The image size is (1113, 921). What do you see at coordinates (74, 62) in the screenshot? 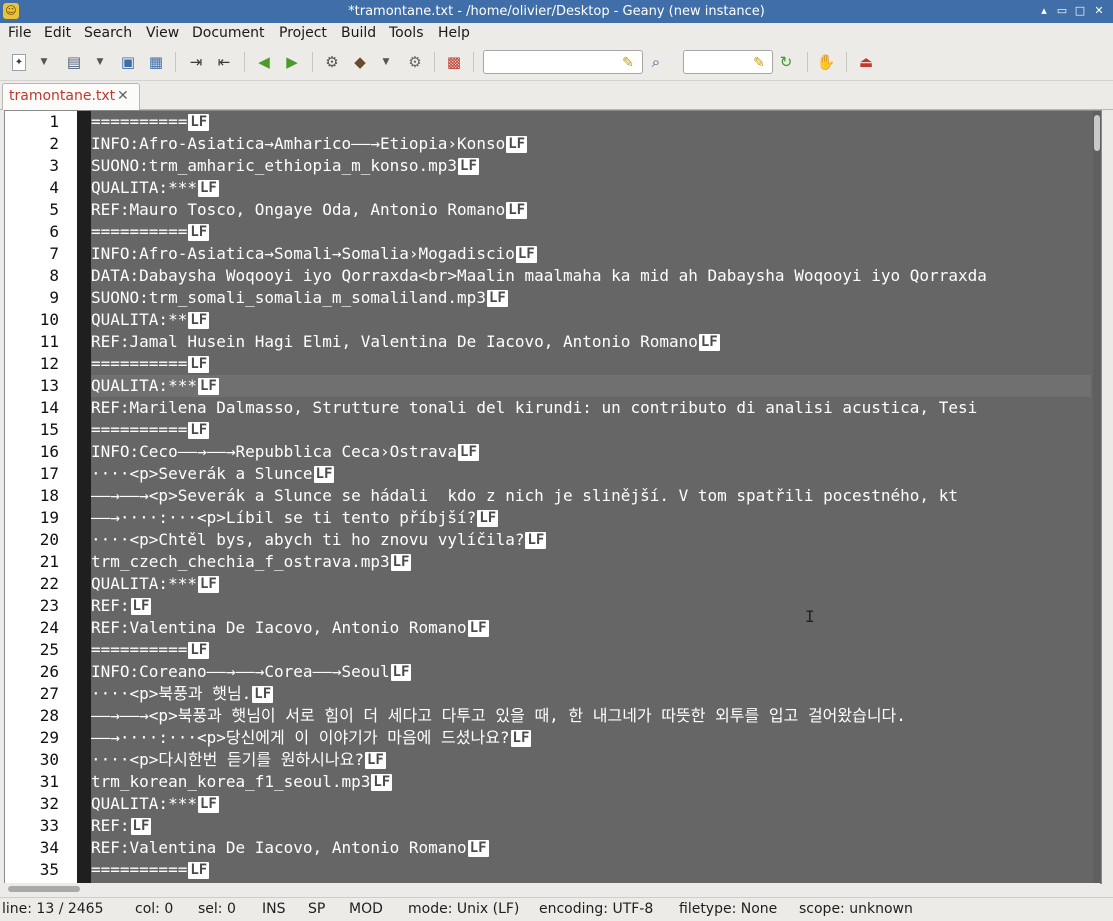
I see `open-file-icon: ▤` at bounding box center [74, 62].